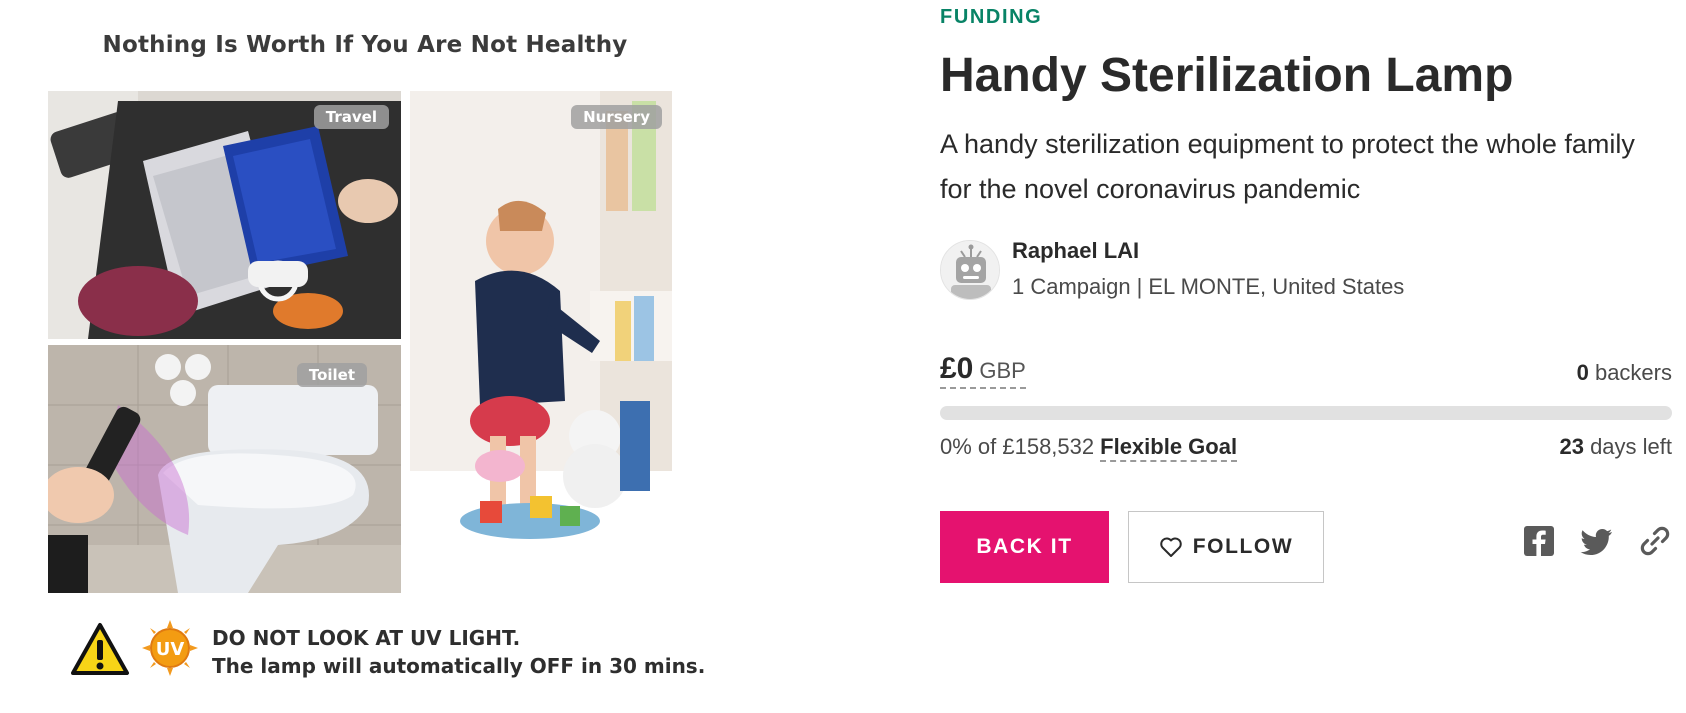 Image resolution: width=1686 pixels, height=713 pixels. Describe the element at coordinates (1017, 446) in the screenshot. I see `goal-percent: 0% of £158,532` at that location.